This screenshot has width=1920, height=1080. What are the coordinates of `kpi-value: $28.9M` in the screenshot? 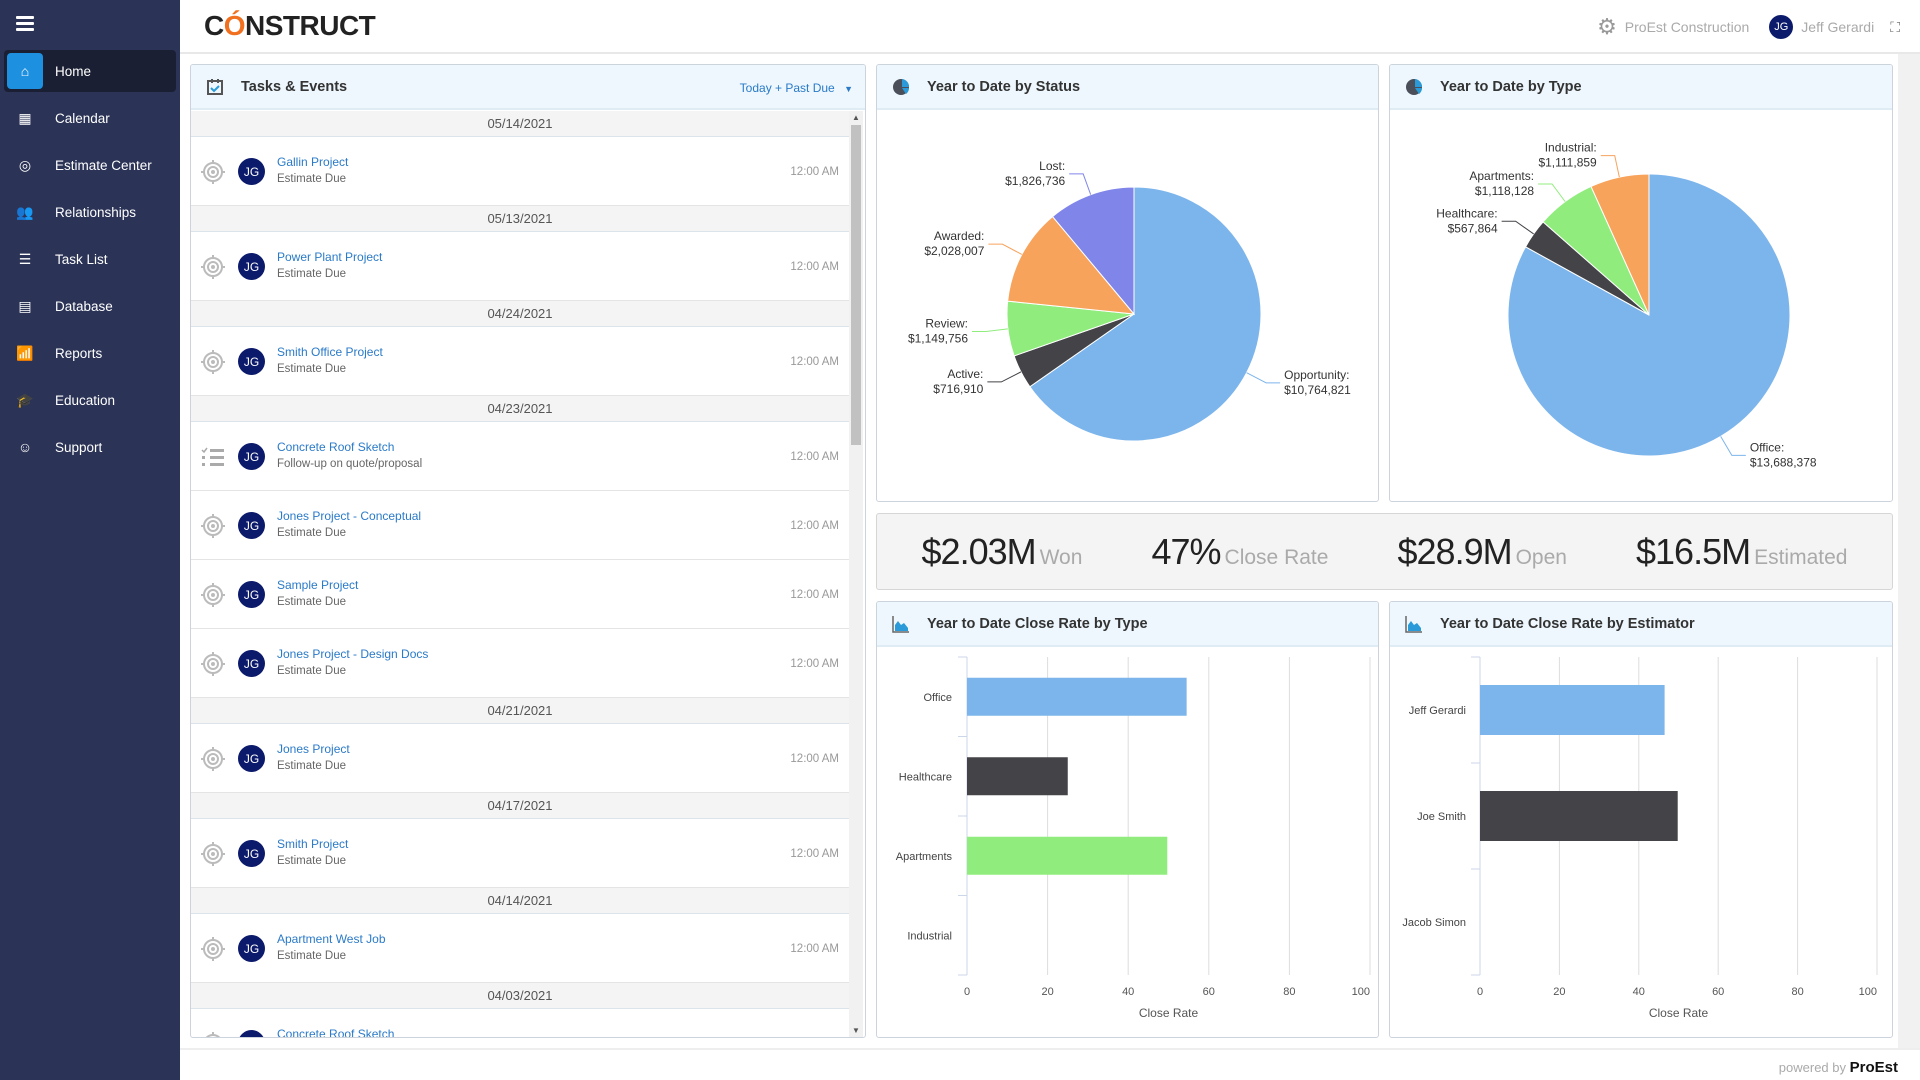 It's located at (1455, 551).